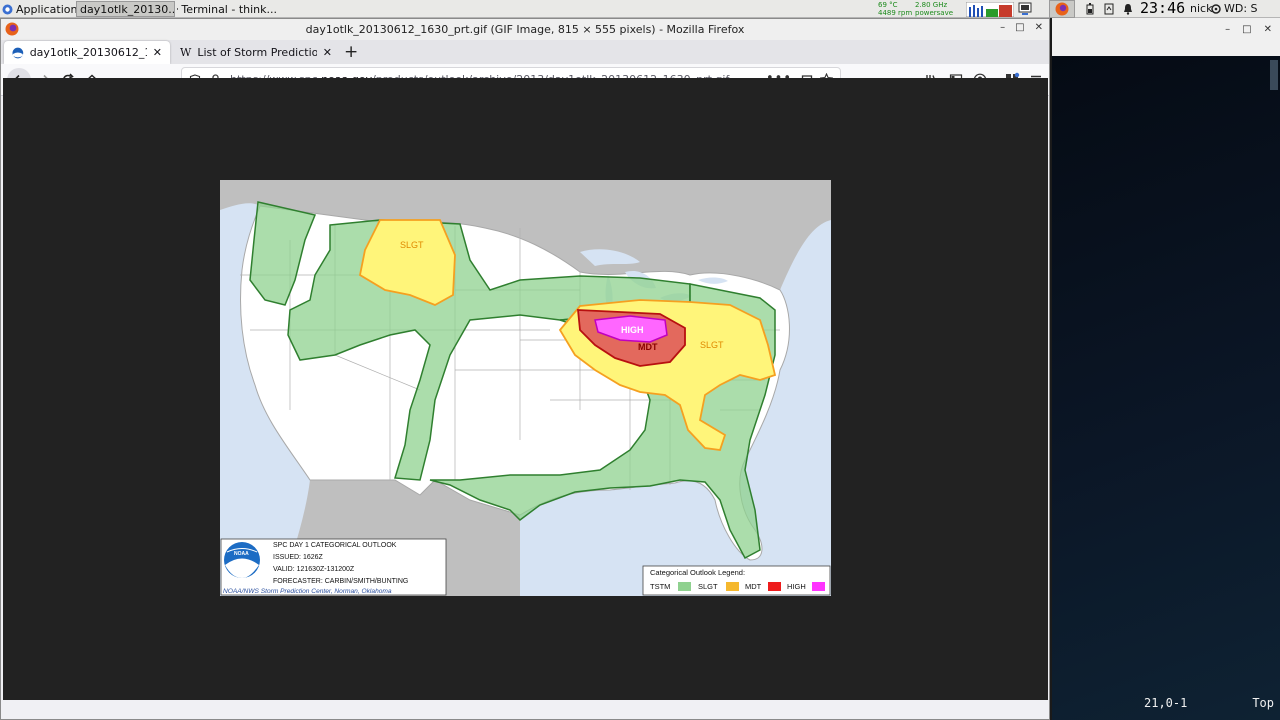 This screenshot has height=720, width=1280. What do you see at coordinates (1201, 8) in the screenshot?
I see `username: nick` at bounding box center [1201, 8].